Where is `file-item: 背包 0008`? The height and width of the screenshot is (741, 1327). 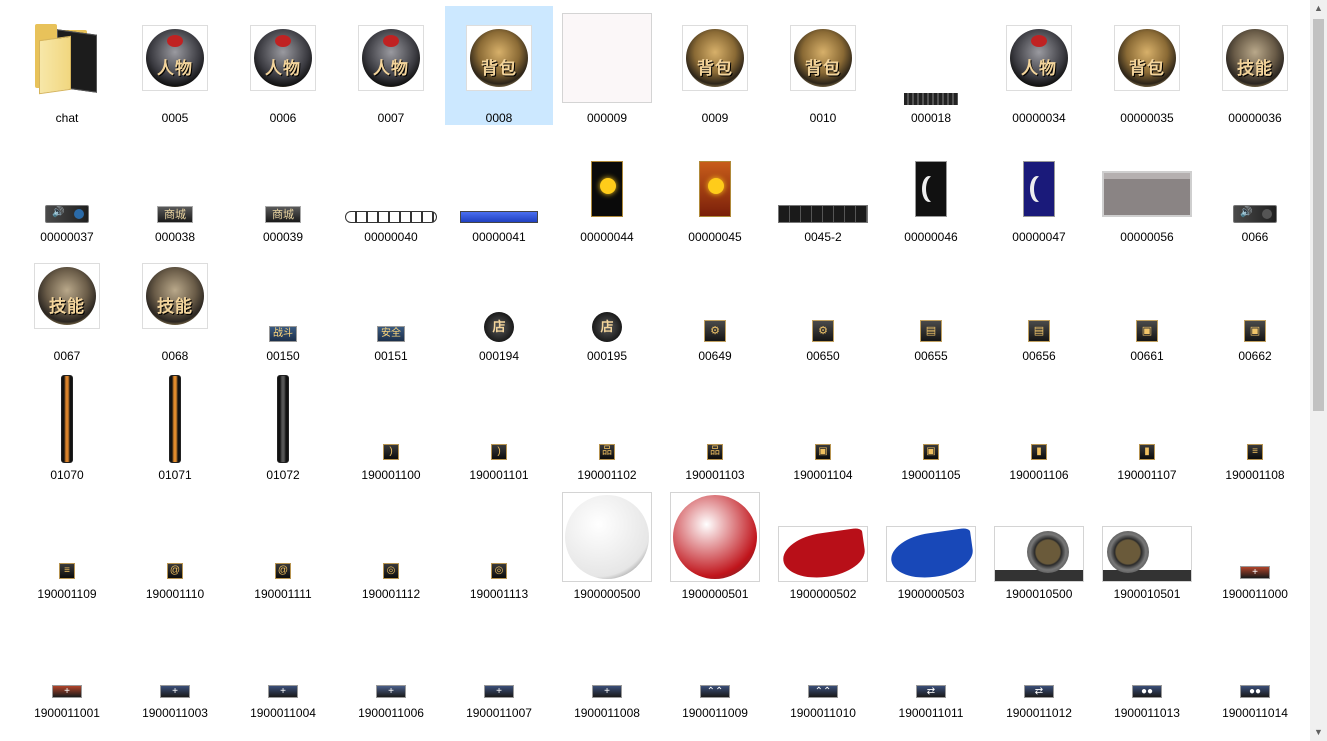 file-item: 背包 0008 is located at coordinates (499, 65).